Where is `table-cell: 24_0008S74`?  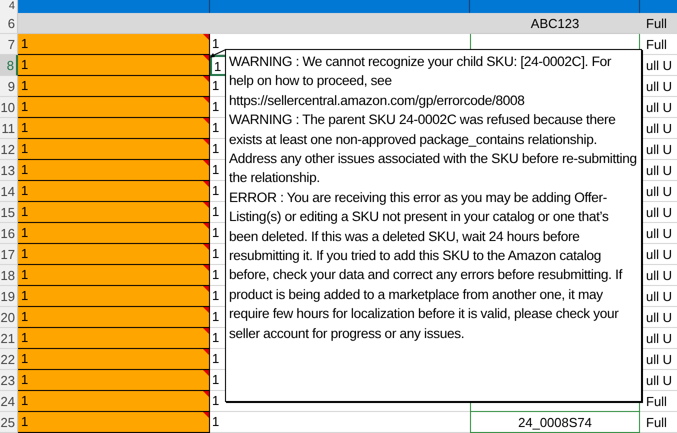
table-cell: 24_0008S74 is located at coordinates (555, 422).